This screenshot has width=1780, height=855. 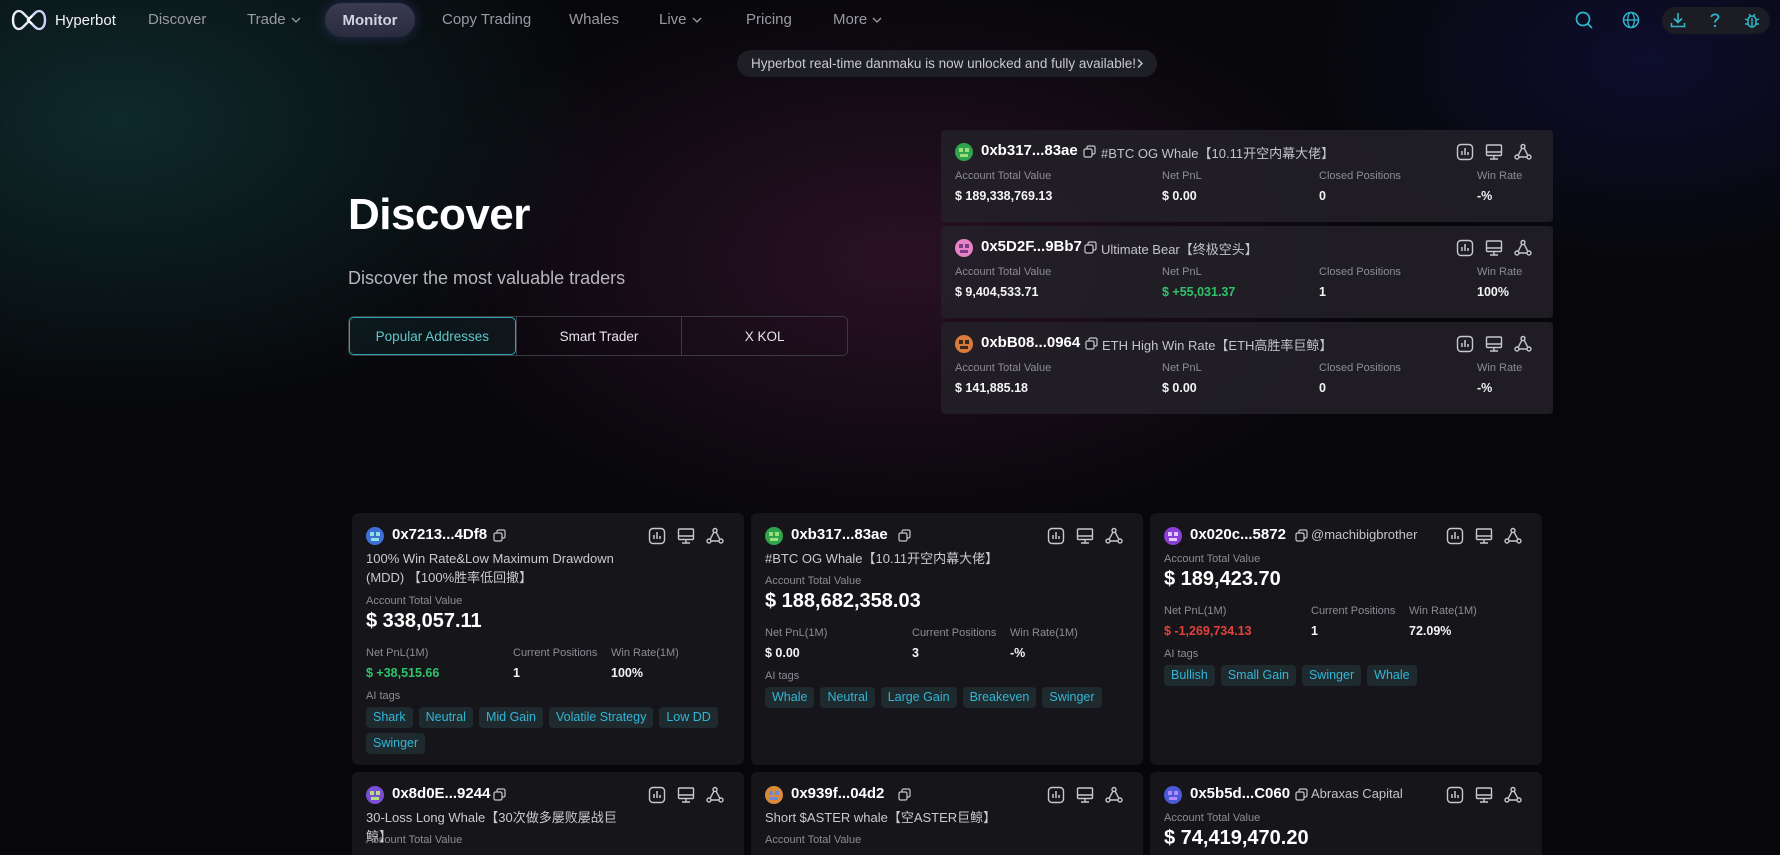 What do you see at coordinates (274, 19) in the screenshot?
I see `nav-trade: Trade` at bounding box center [274, 19].